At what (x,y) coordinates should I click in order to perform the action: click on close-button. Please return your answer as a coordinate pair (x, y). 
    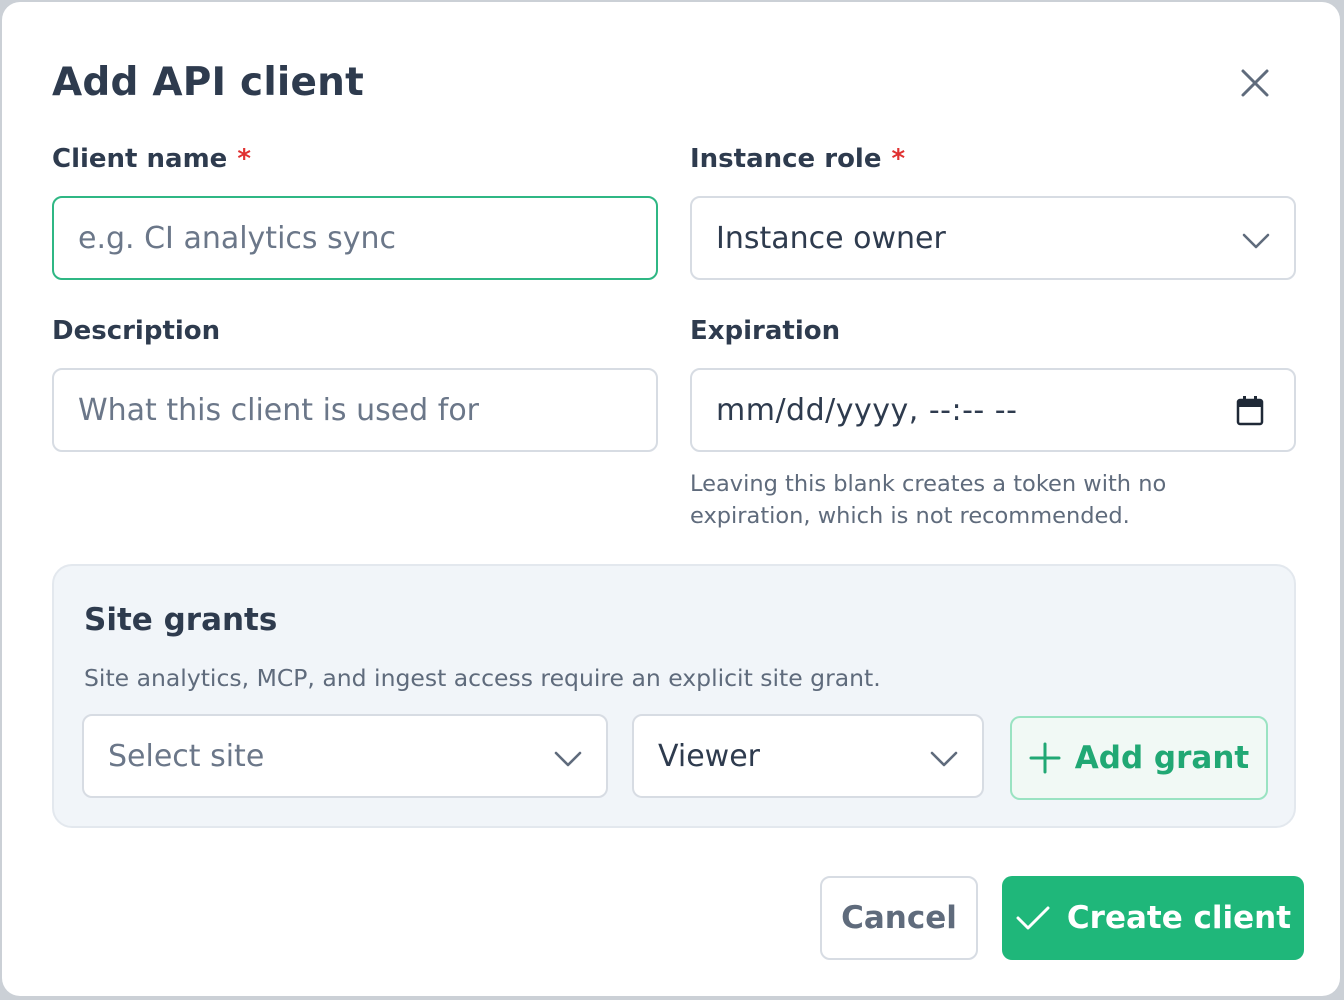
    Looking at the image, I should click on (1255, 83).